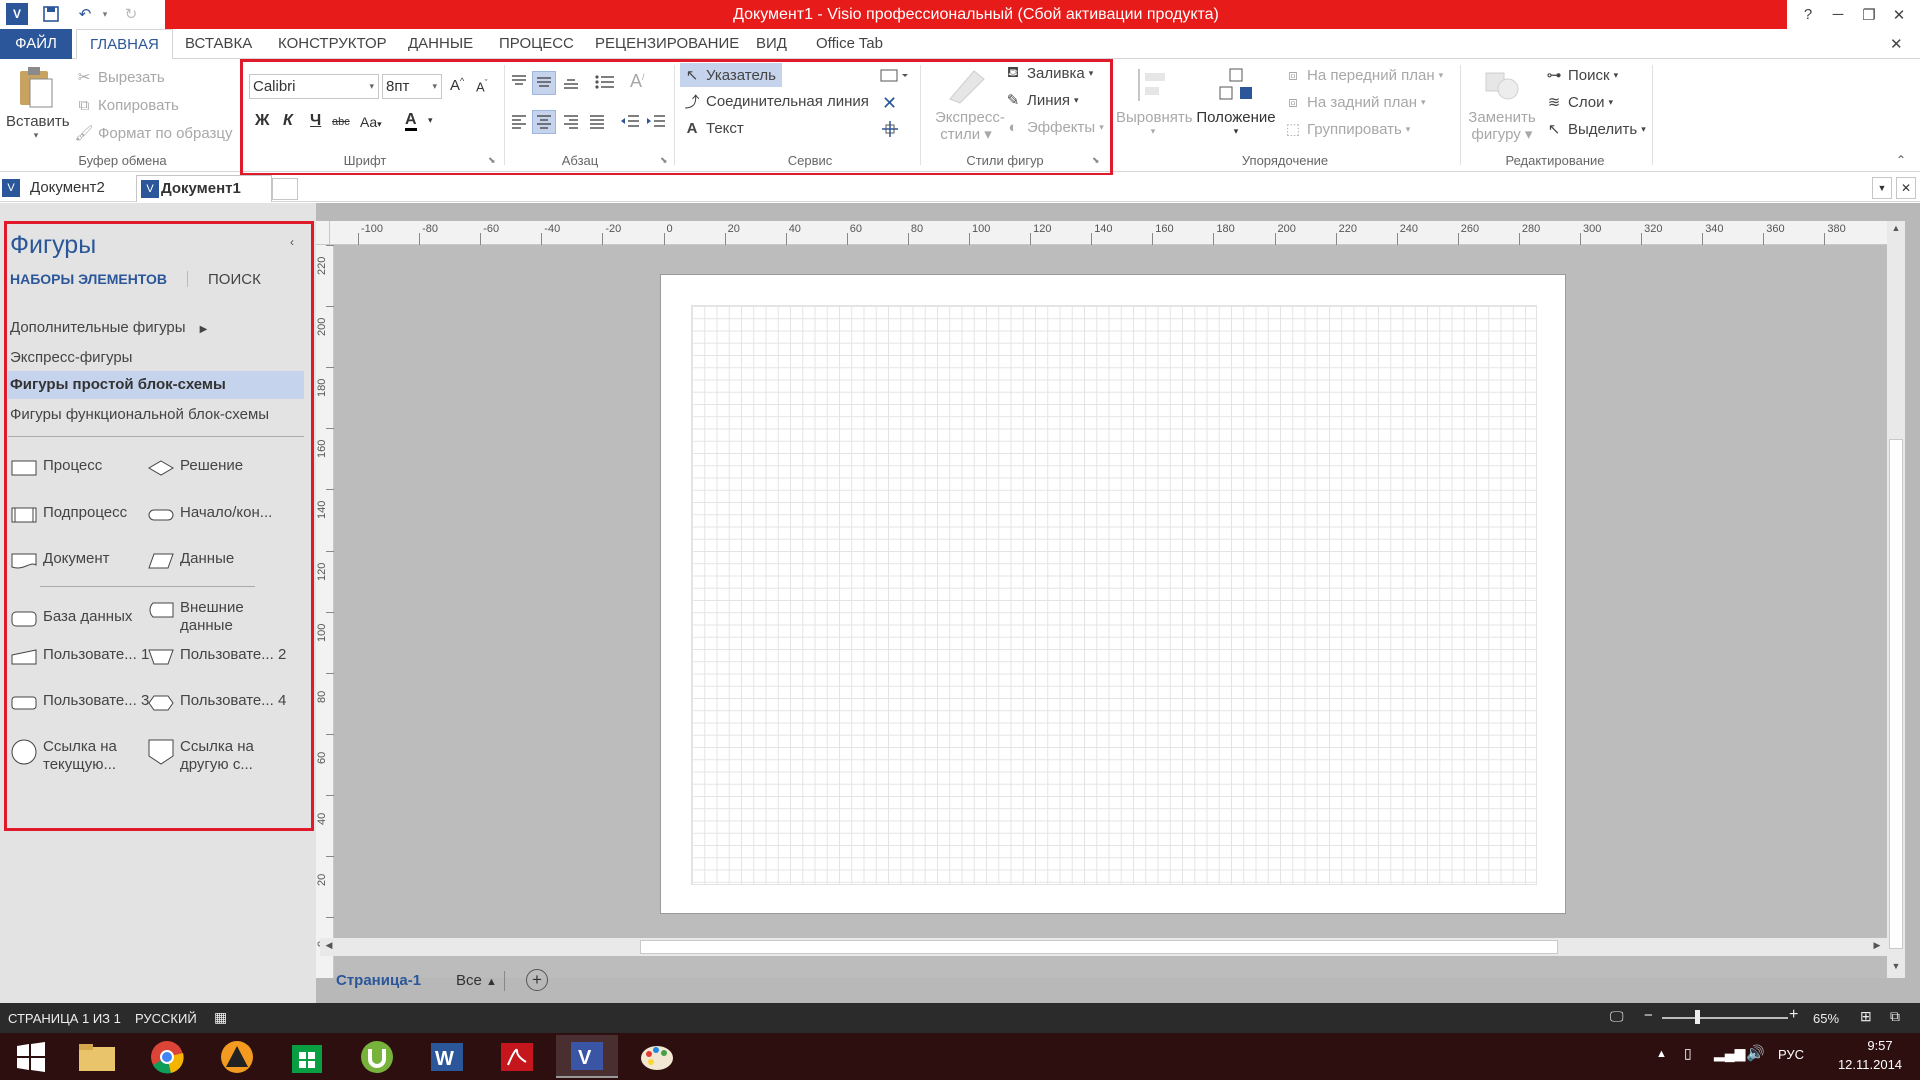  I want to click on chrome-icon, so click(167, 1056).